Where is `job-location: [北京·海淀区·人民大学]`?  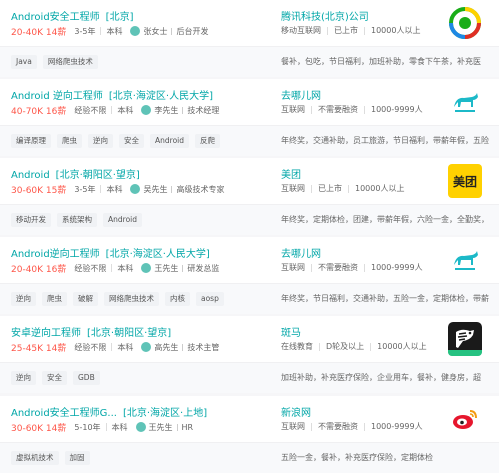 job-location: [北京·海淀区·人民大学] is located at coordinates (161, 96).